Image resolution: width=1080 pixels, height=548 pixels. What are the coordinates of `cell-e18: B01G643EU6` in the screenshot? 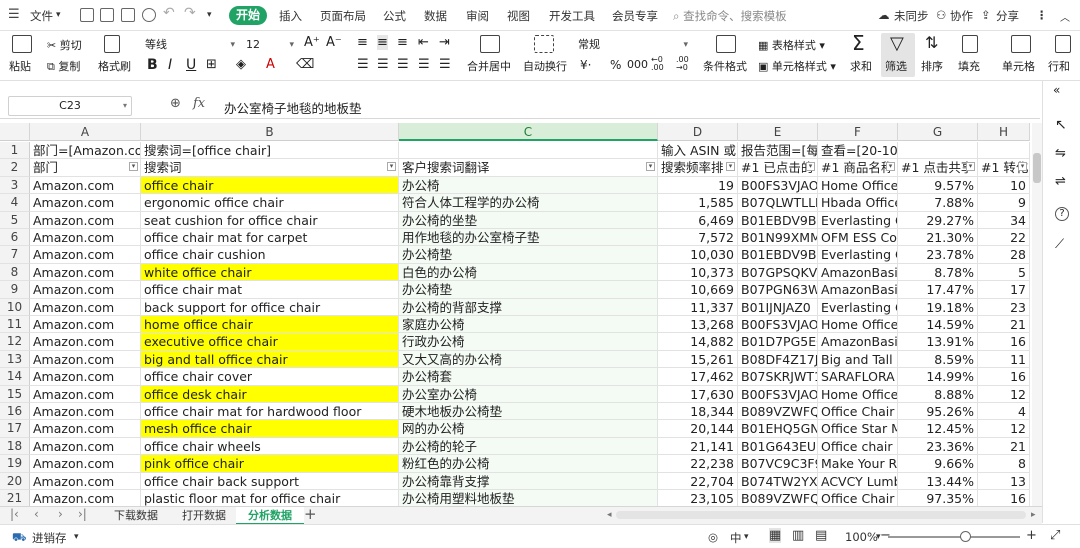 It's located at (778, 446).